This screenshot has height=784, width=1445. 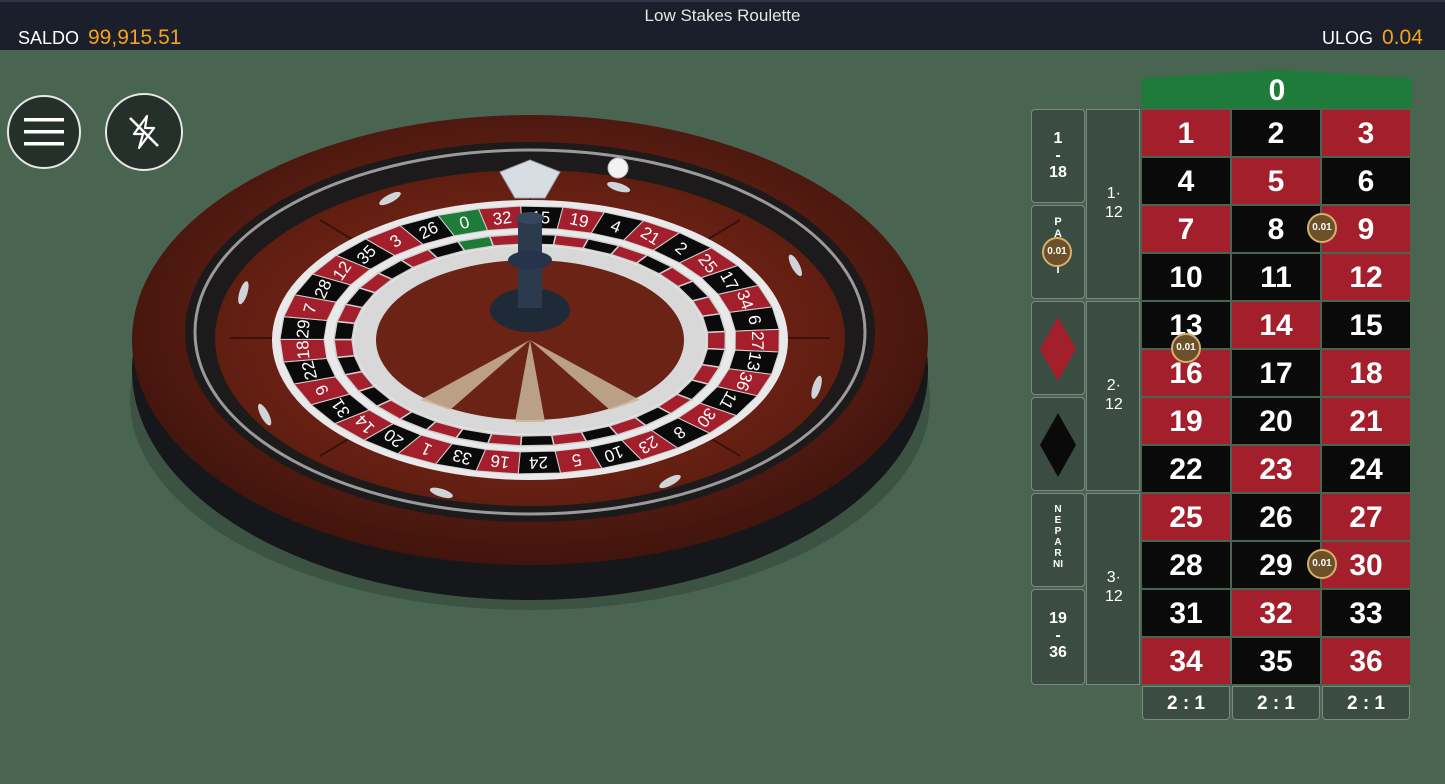 I want to click on wheel-number-label: 19, so click(x=579, y=220).